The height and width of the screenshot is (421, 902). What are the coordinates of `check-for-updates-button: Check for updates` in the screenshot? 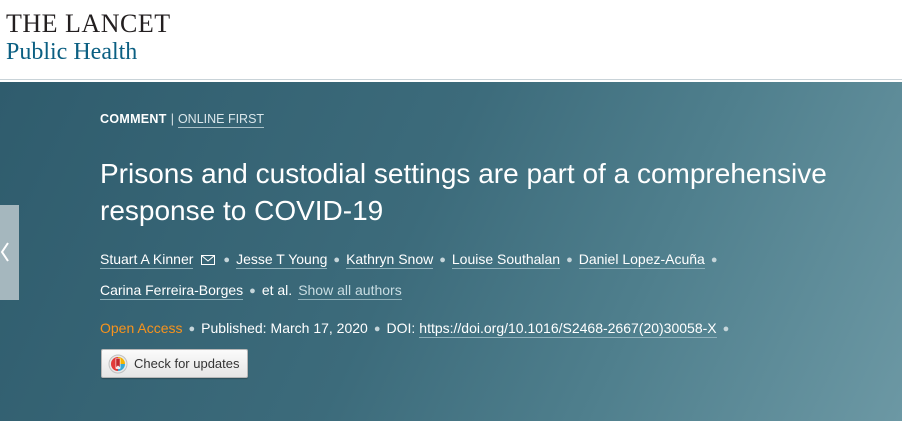 It's located at (174, 363).